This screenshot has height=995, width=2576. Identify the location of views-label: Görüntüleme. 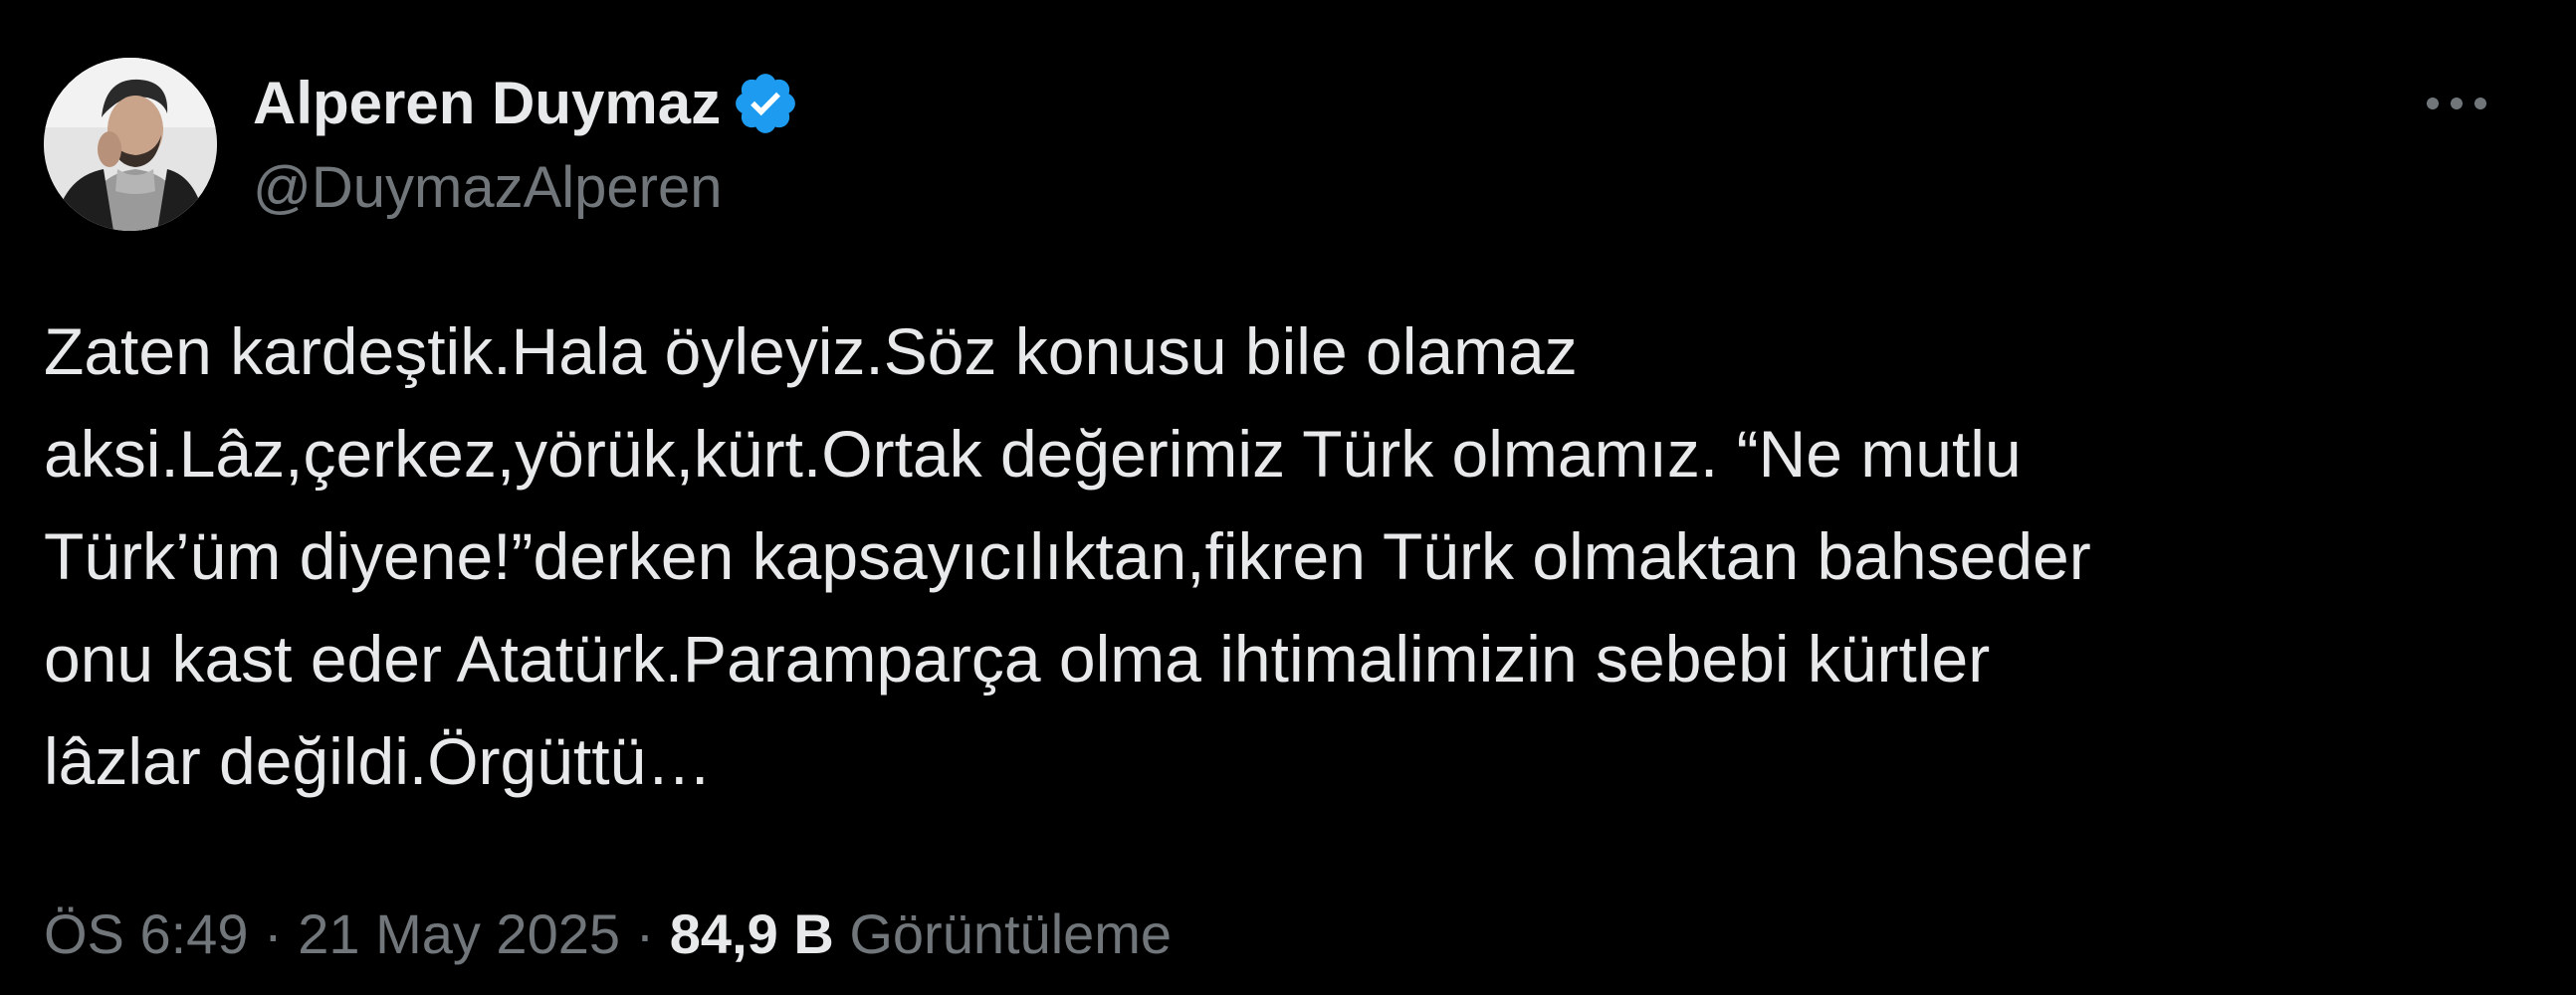
(1011, 933).